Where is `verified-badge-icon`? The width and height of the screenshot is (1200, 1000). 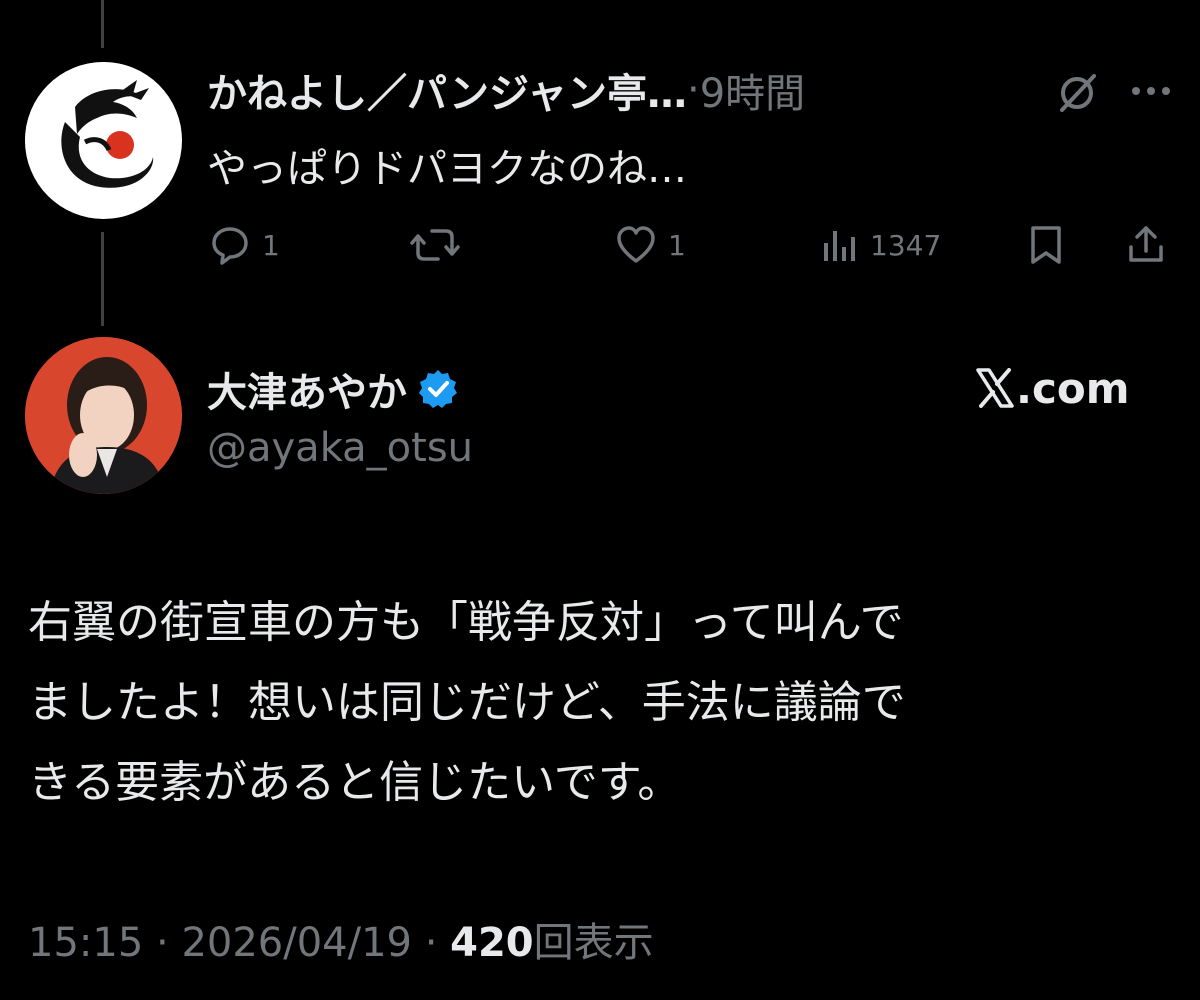
verified-badge-icon is located at coordinates (438, 389).